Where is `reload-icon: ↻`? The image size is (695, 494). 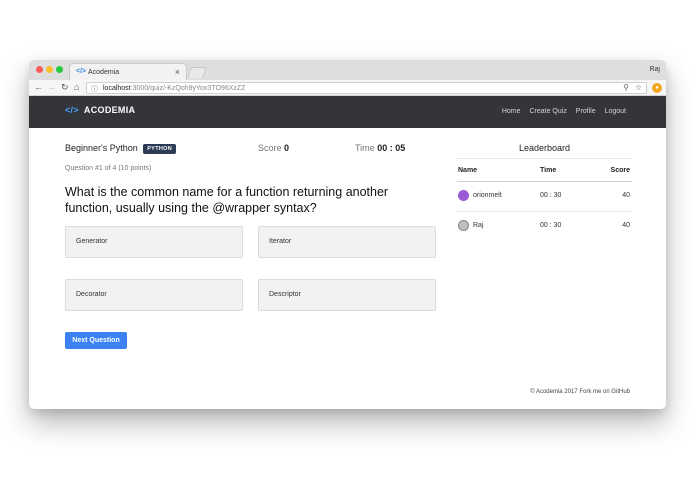
reload-icon: ↻ is located at coordinates (65, 87).